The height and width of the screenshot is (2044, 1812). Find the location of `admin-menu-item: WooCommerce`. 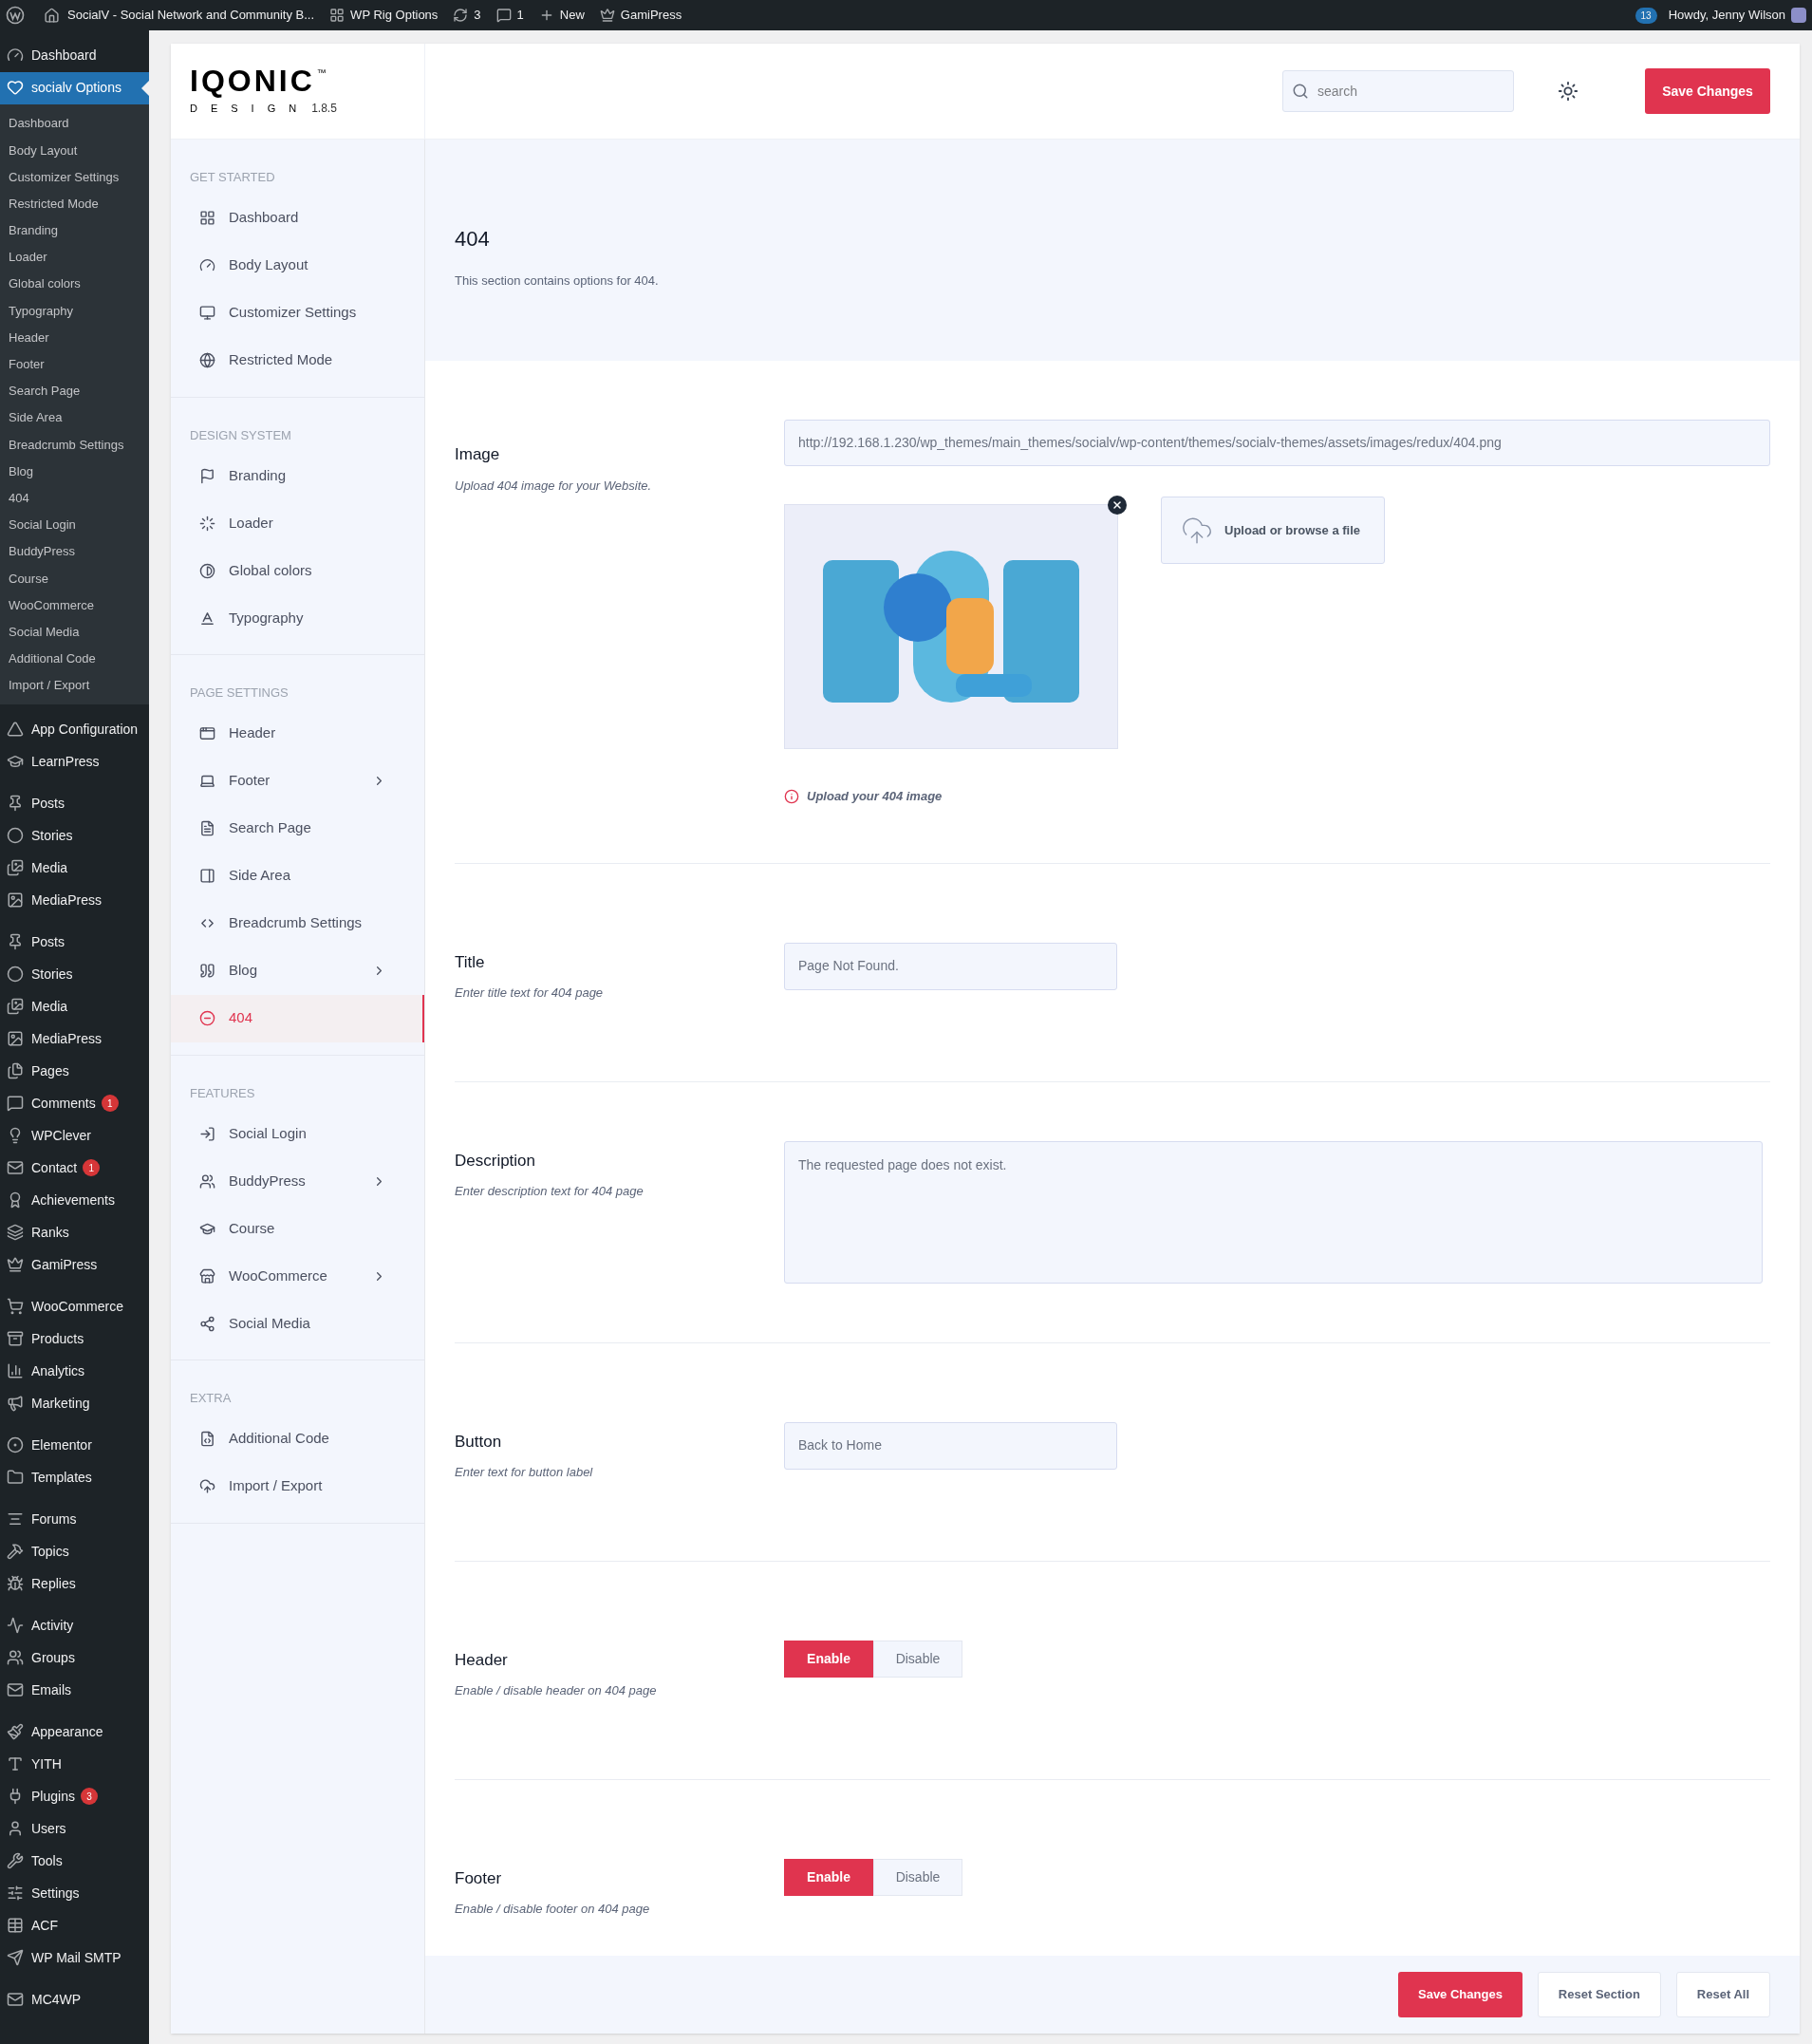

admin-menu-item: WooCommerce is located at coordinates (74, 1308).